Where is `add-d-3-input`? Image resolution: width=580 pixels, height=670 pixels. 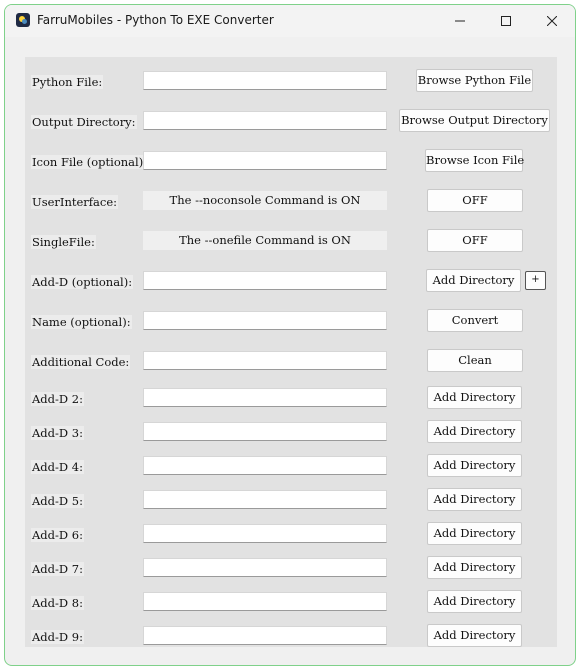
add-d-3-input is located at coordinates (265, 431).